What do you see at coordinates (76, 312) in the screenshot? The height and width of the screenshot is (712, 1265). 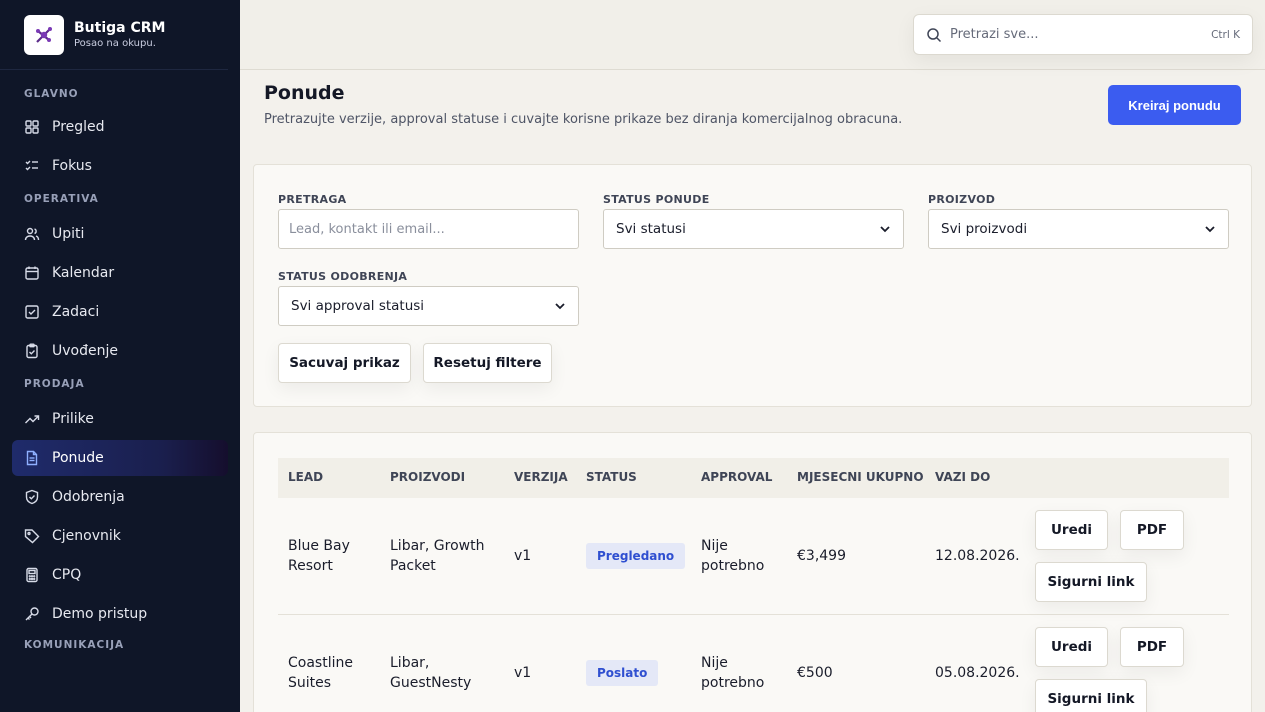 I see `sidebar-item-label: Zadaci` at bounding box center [76, 312].